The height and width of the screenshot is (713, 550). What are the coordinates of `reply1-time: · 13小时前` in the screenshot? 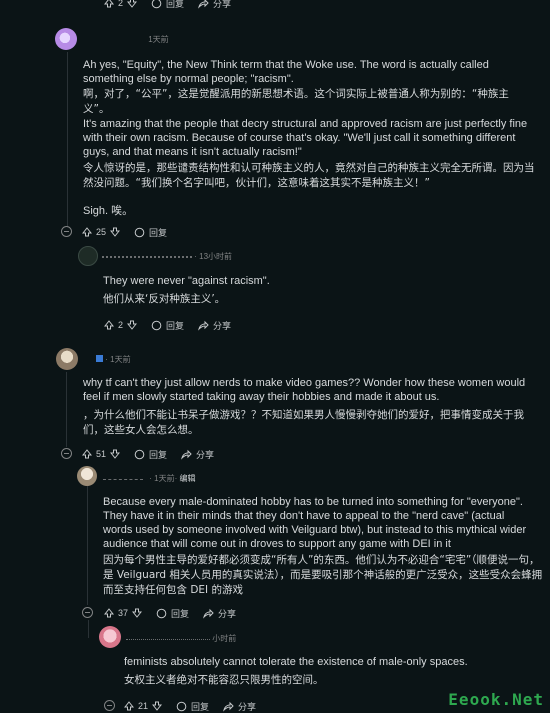 It's located at (213, 256).